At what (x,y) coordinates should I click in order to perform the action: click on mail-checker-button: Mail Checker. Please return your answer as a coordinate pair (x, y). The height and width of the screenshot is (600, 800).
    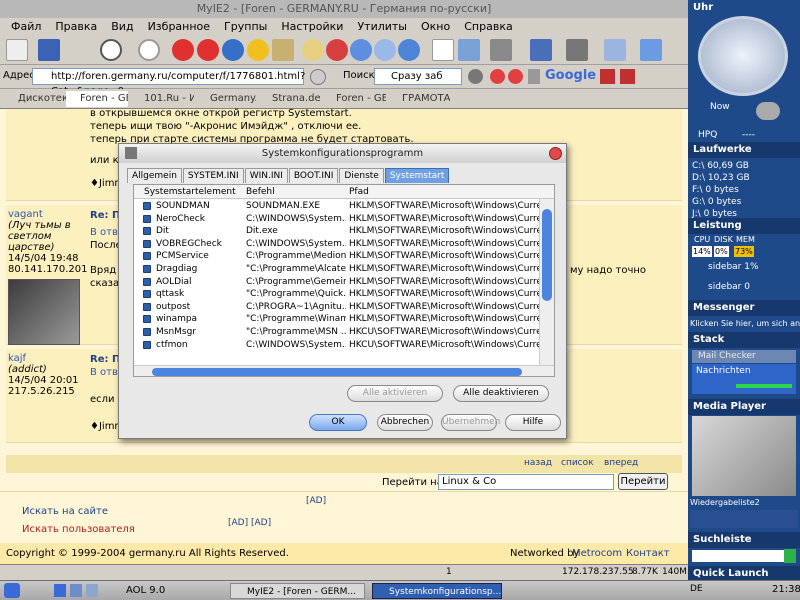
    Looking at the image, I should click on (744, 356).